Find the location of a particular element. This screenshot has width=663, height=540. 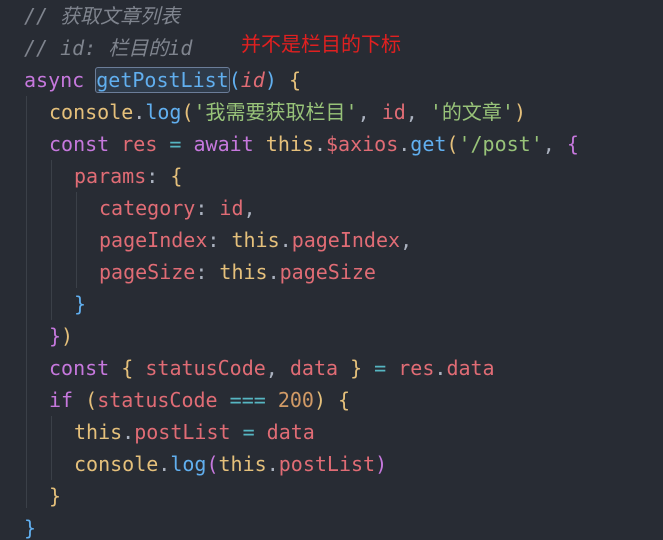

code-line-9: pageSize: this.pageSize is located at coordinates (237, 272).